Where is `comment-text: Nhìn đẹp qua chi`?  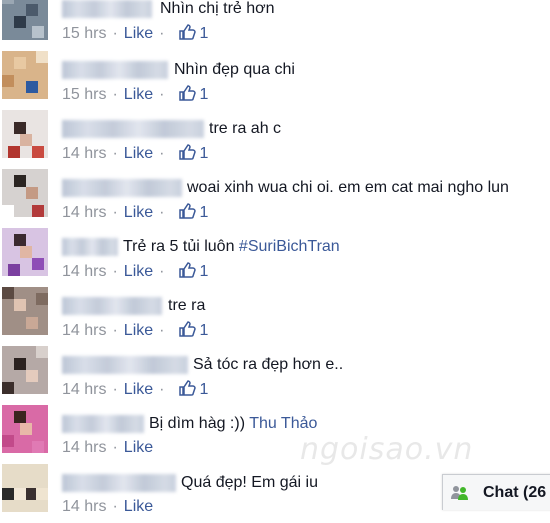
comment-text: Nhìn đẹp qua chi is located at coordinates (234, 69).